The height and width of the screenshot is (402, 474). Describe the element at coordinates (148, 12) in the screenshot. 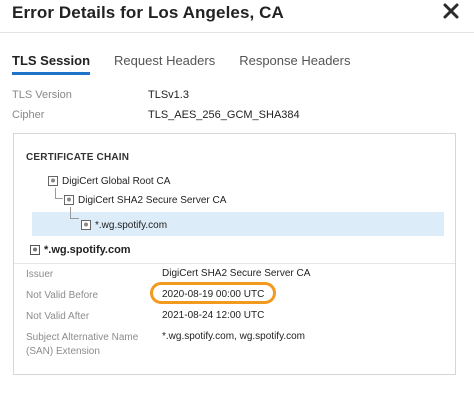

I see `dialog-title: Error Details for Los Angeles, CA` at that location.